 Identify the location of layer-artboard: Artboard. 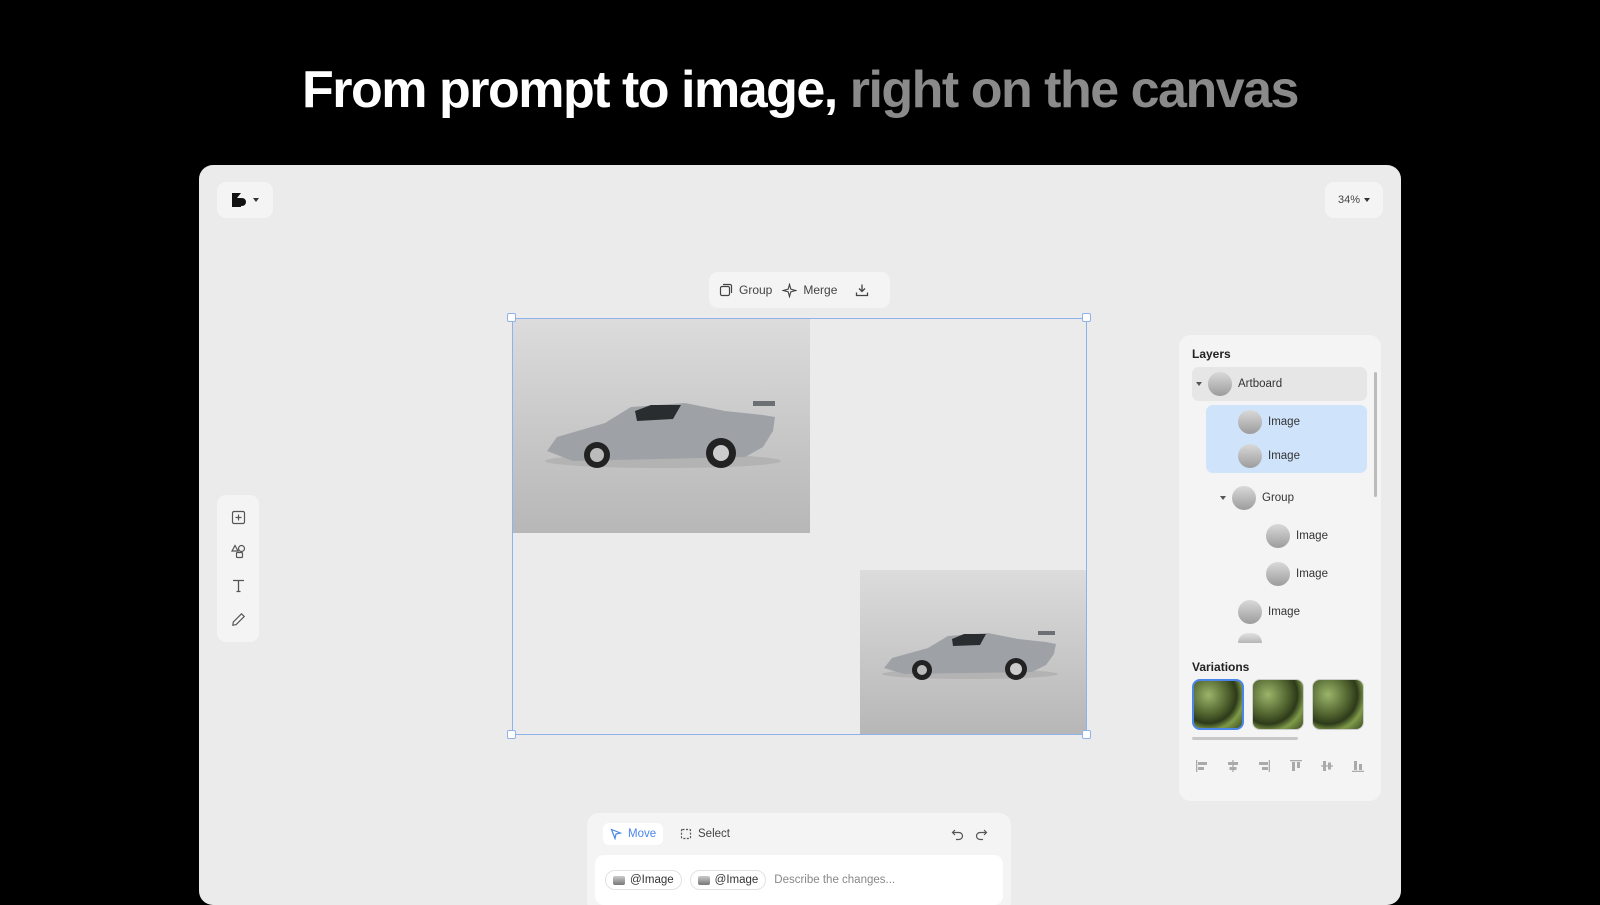
(1279, 384).